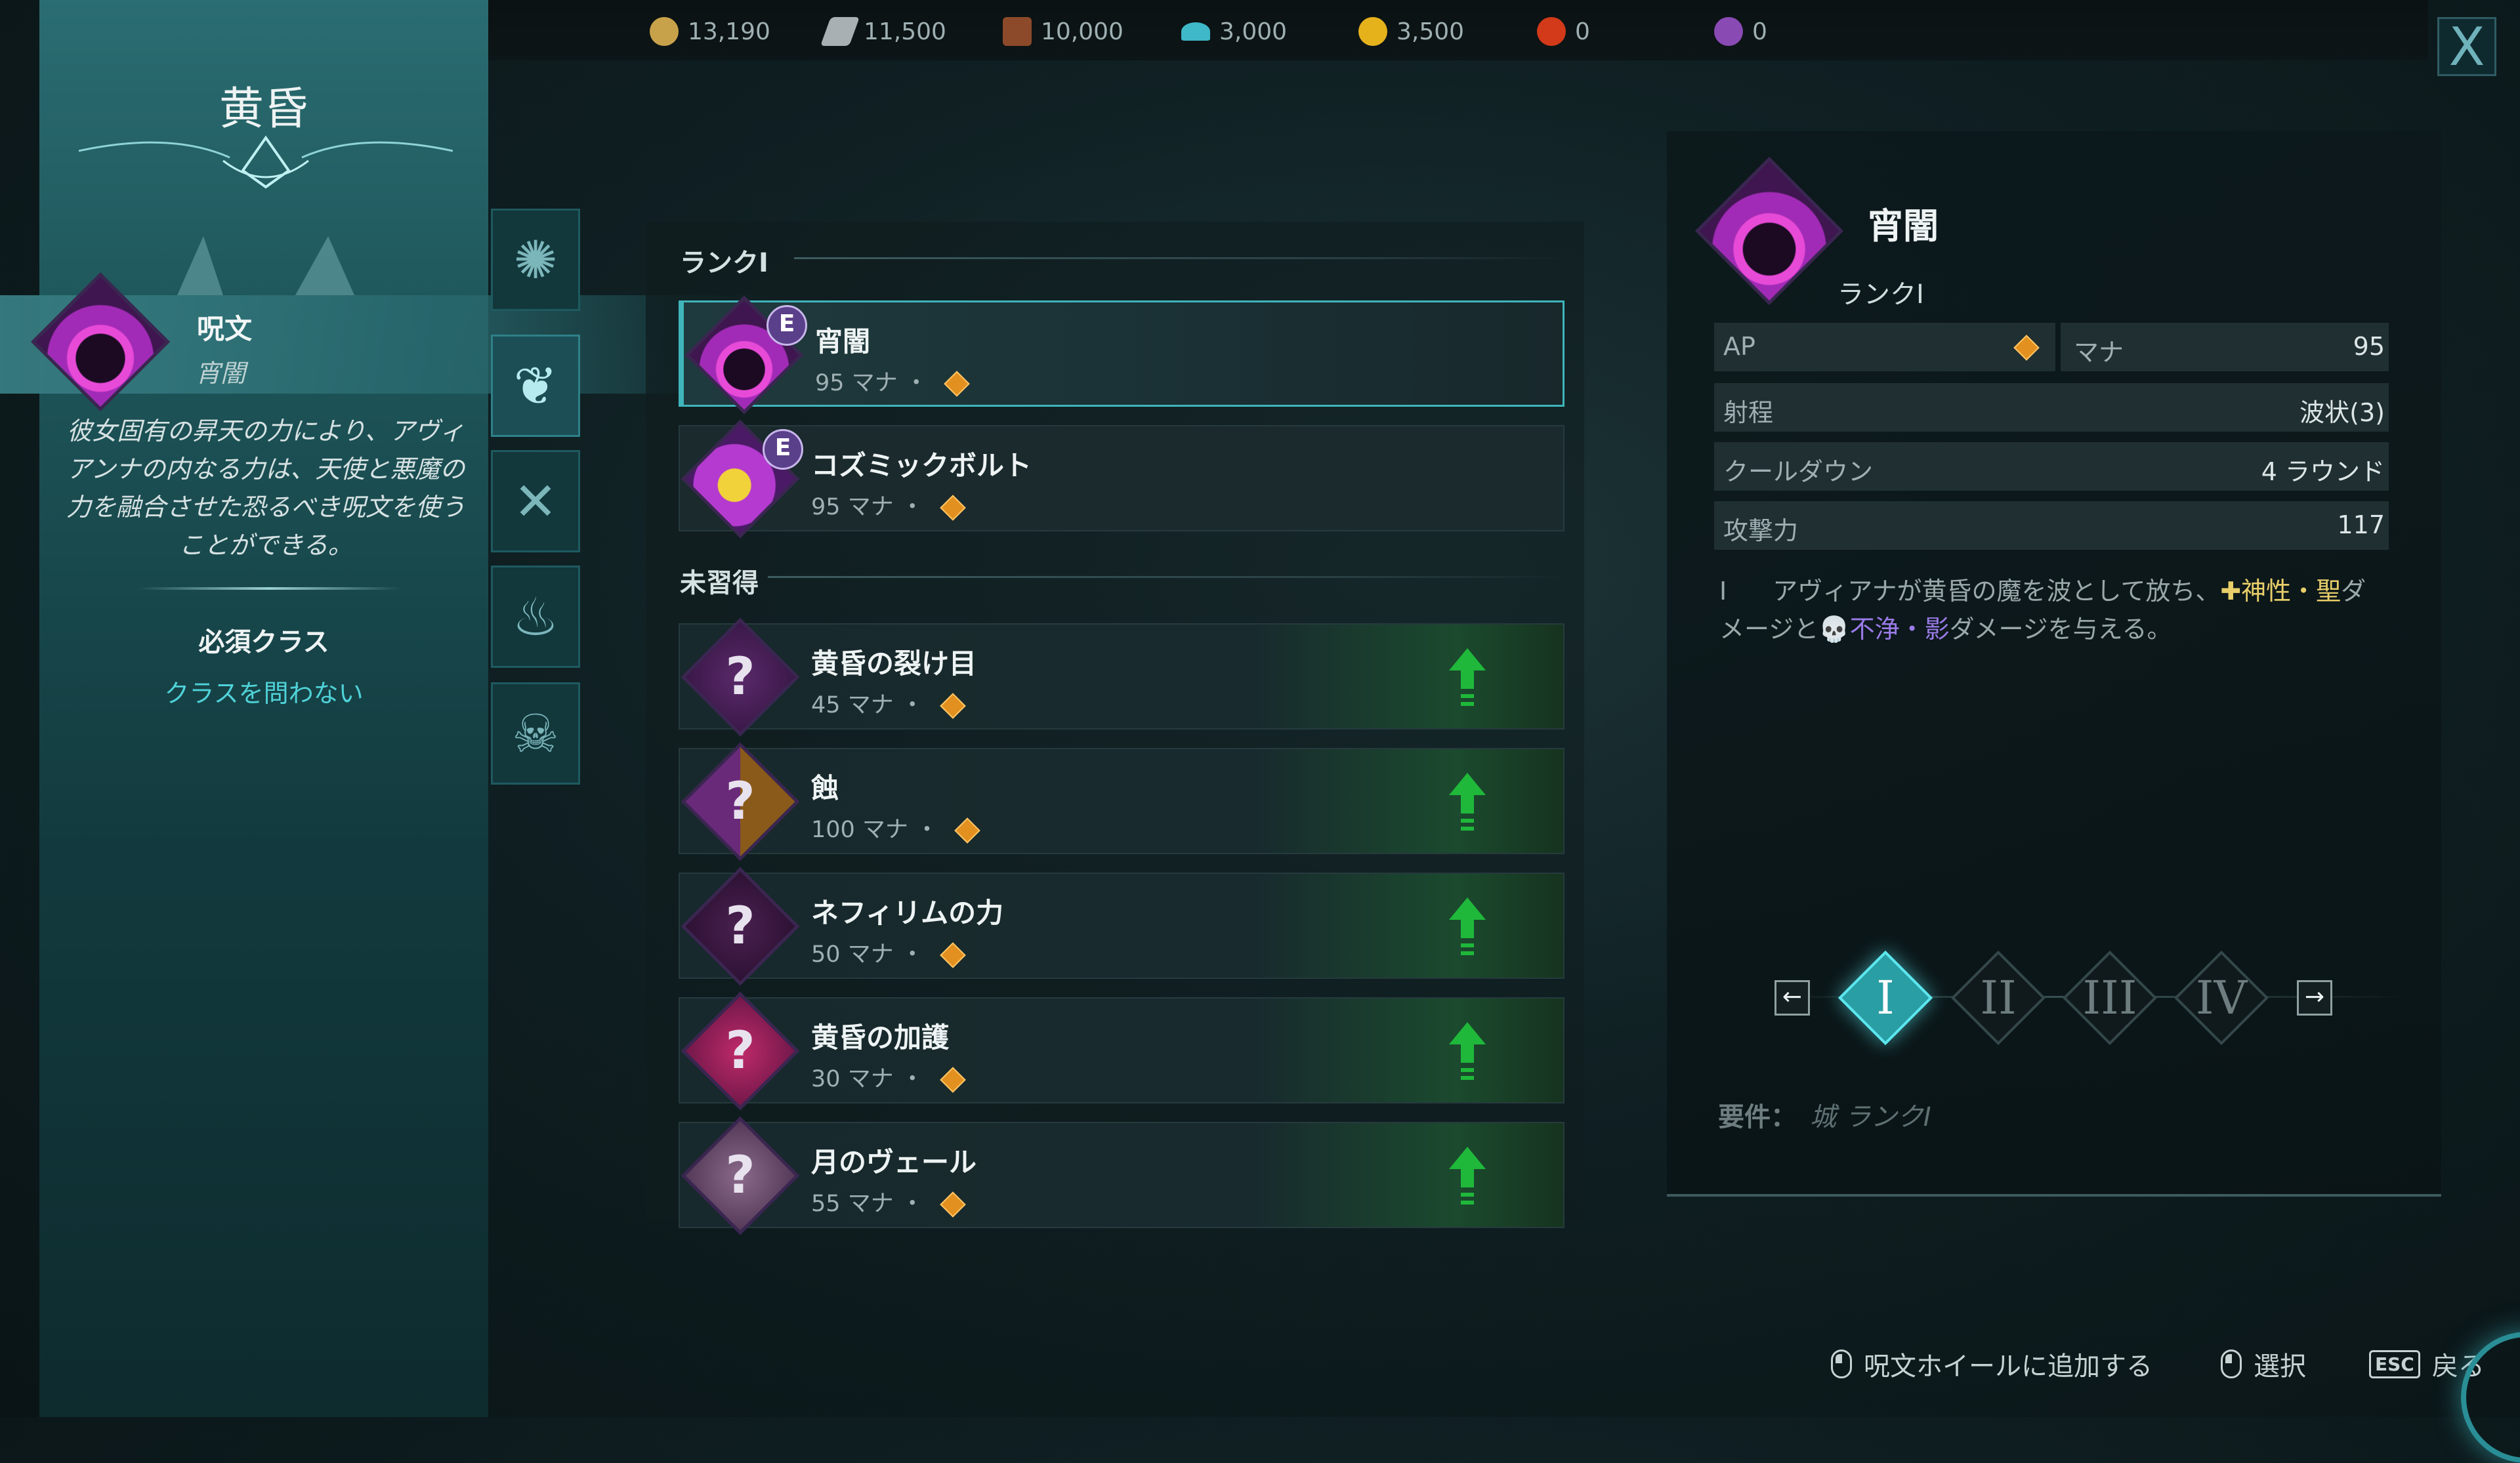 The image size is (2520, 1463). I want to click on tab-flame: ♨, so click(535, 617).